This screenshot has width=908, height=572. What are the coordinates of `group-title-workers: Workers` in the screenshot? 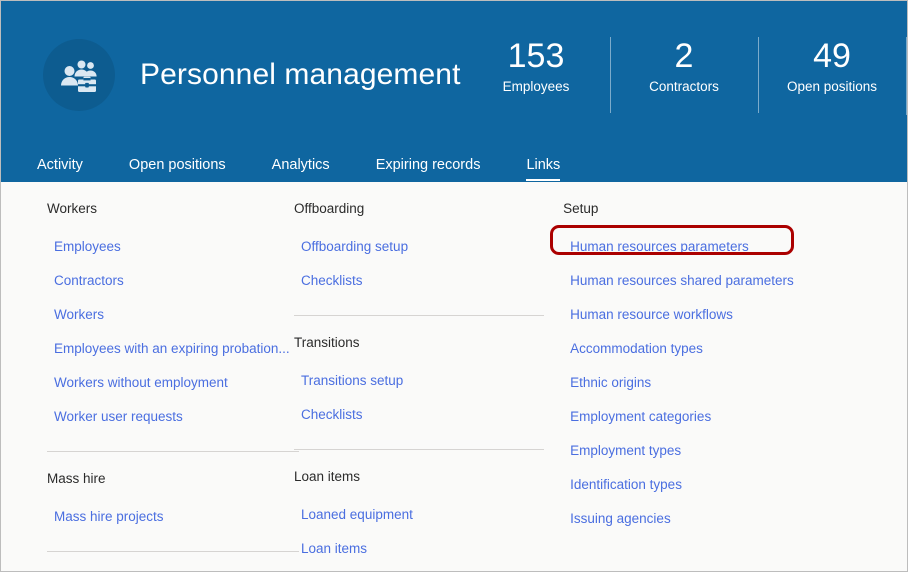 It's located at (72, 208).